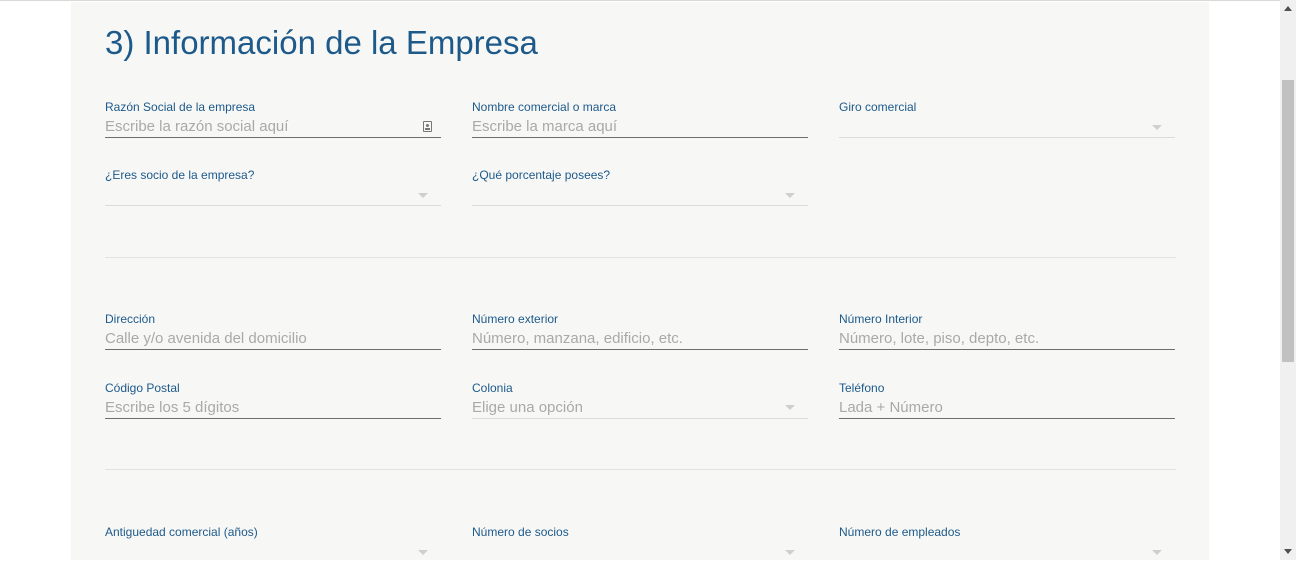 The image size is (1296, 569). Describe the element at coordinates (1007, 122) in the screenshot. I see `giro-comercial-select: Giro comercial` at that location.